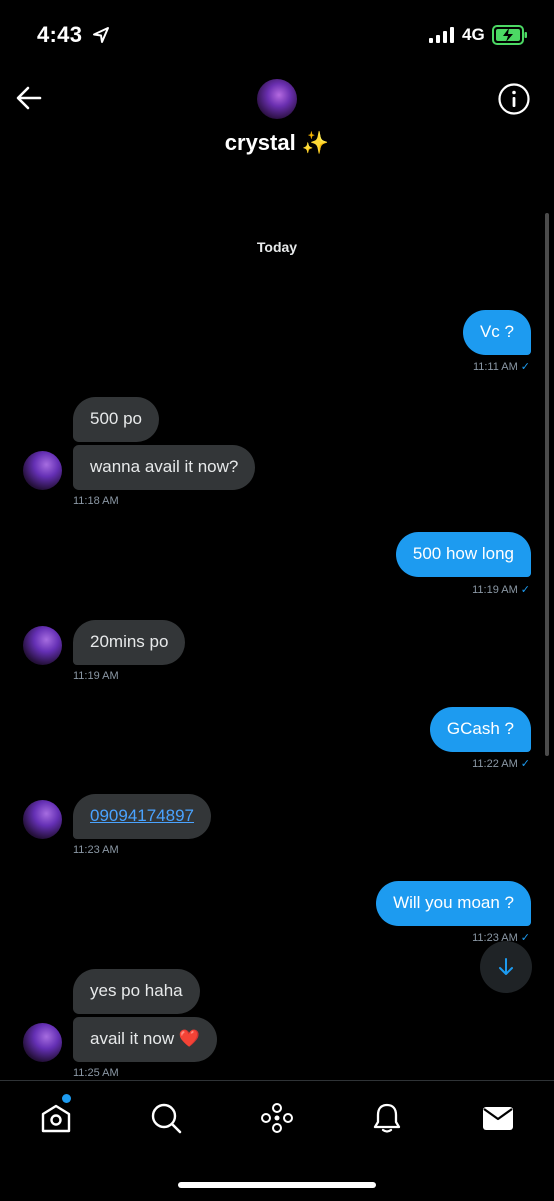 This screenshot has width=554, height=1201. I want to click on outgoing-message: Vc ?, so click(496, 332).